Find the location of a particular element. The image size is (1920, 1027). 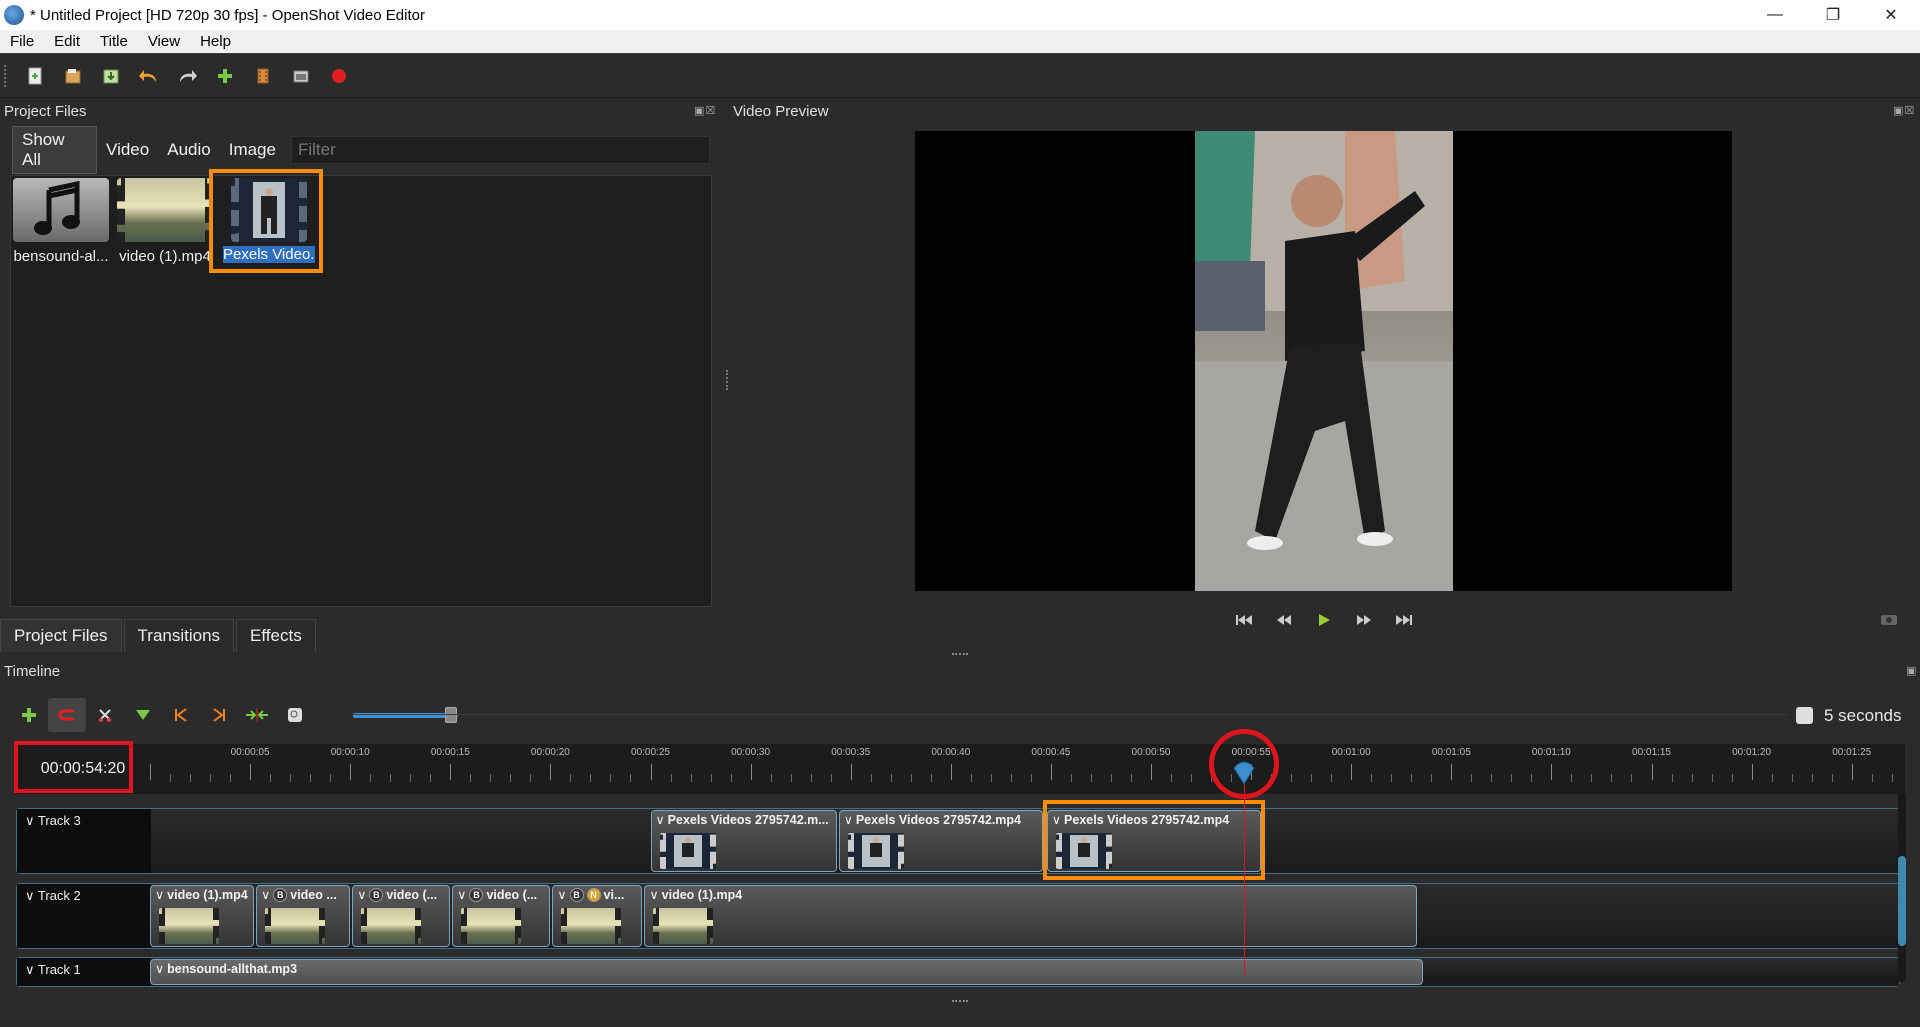

snapping-icon is located at coordinates (67, 715).